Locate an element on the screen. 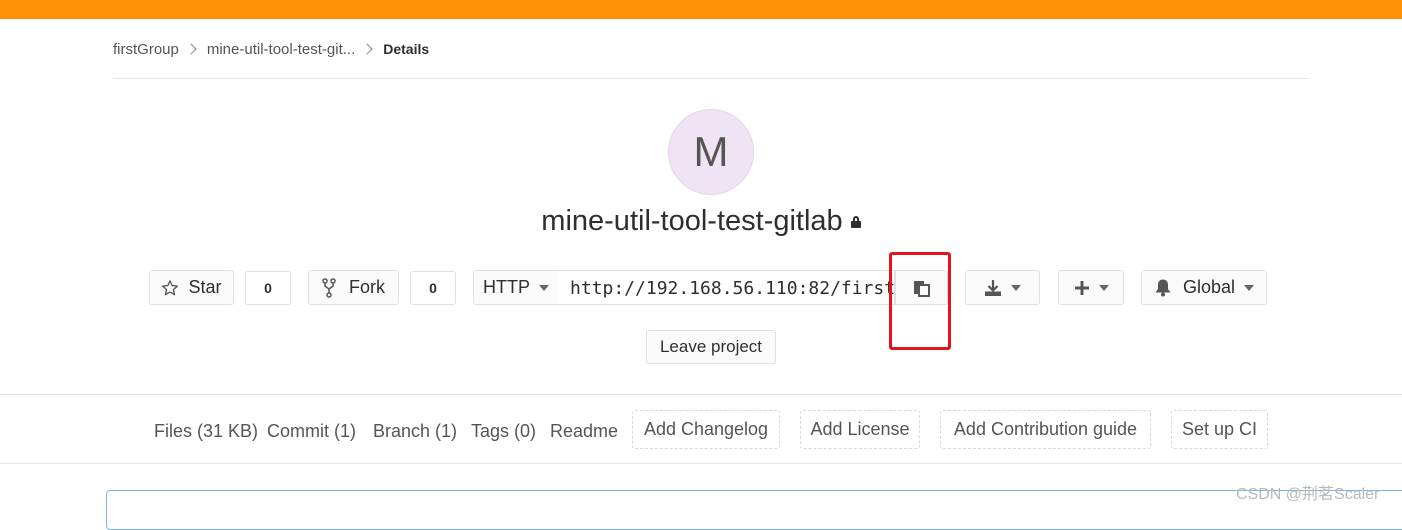 This screenshot has width=1402, height=530. download-icon is located at coordinates (993, 287).